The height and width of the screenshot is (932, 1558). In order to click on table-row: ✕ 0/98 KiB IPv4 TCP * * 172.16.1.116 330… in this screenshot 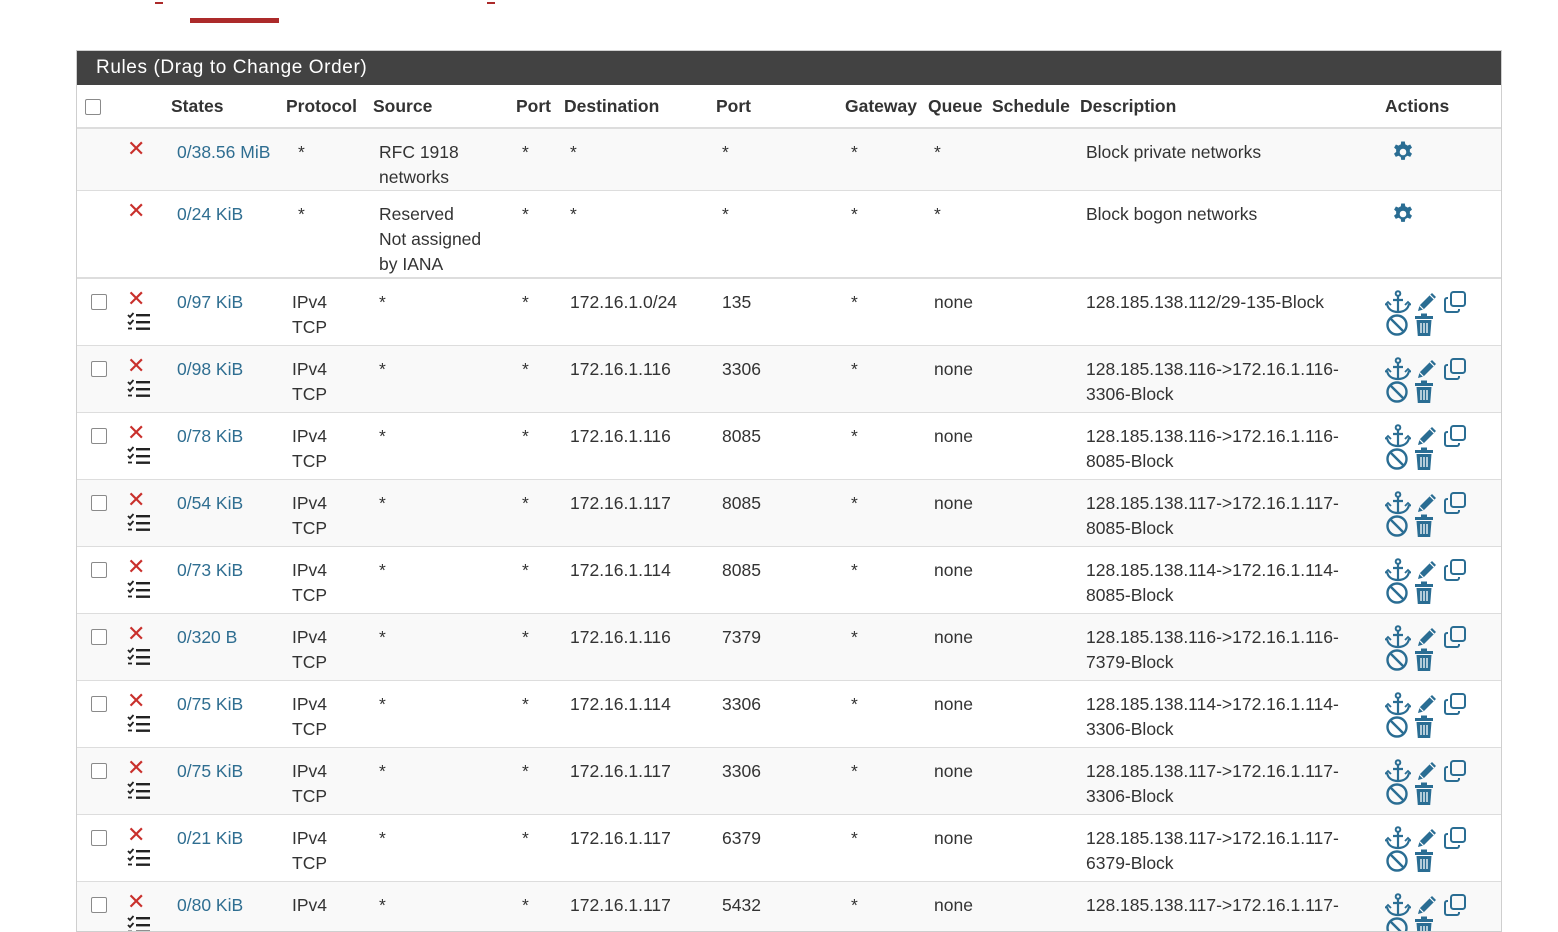, I will do `click(789, 379)`.